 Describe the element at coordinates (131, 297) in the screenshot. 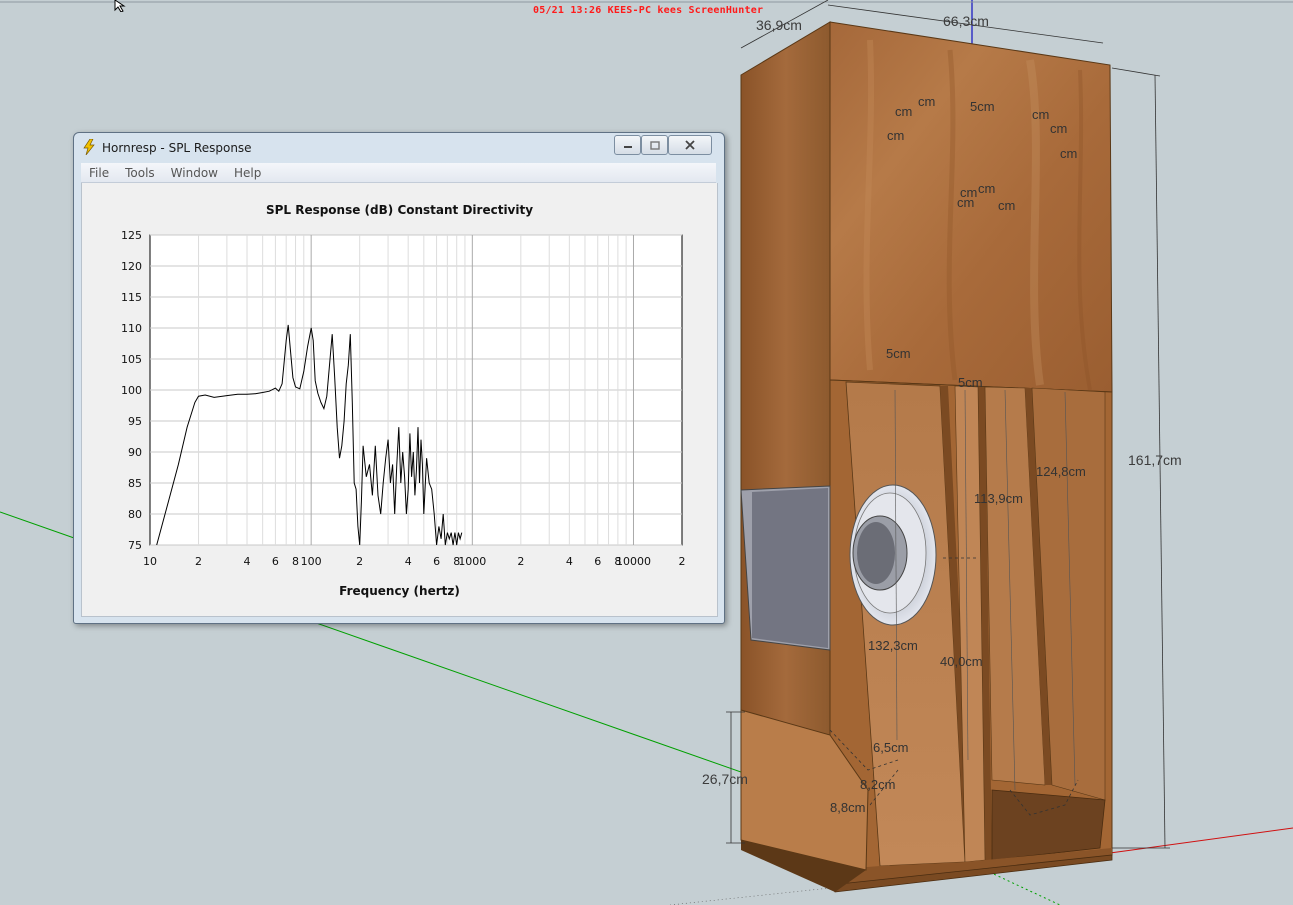

I see `y-tick-label: 115` at that location.